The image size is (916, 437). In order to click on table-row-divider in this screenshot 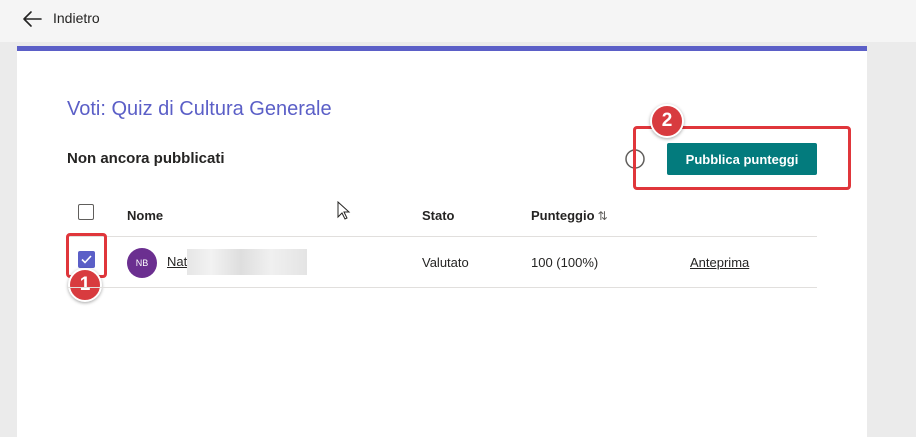, I will do `click(442, 287)`.